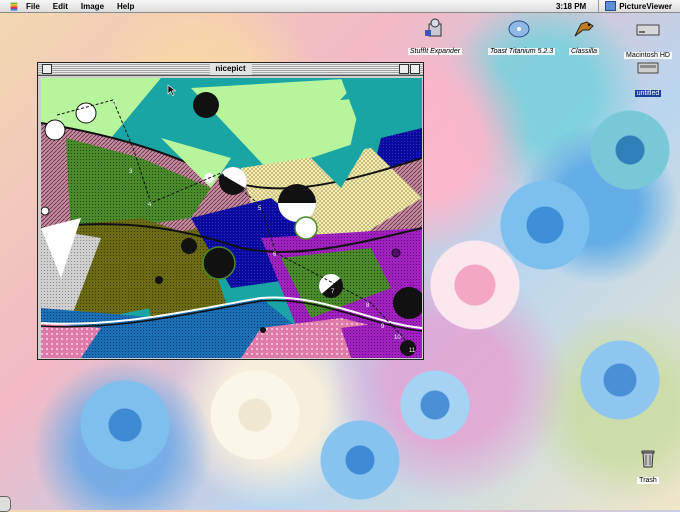  What do you see at coordinates (648, 55) in the screenshot?
I see `desktop-icon-label: Macintosh HD` at bounding box center [648, 55].